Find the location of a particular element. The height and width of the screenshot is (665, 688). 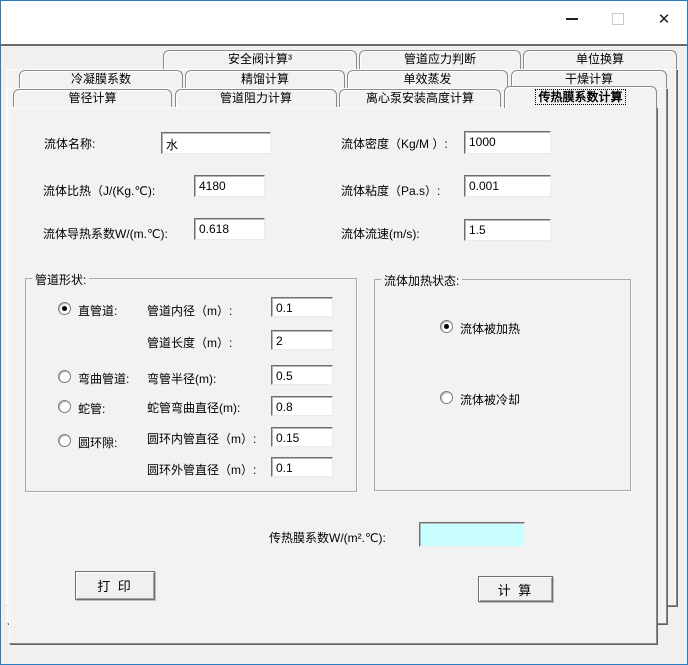

minimize-button is located at coordinates (572, 19).